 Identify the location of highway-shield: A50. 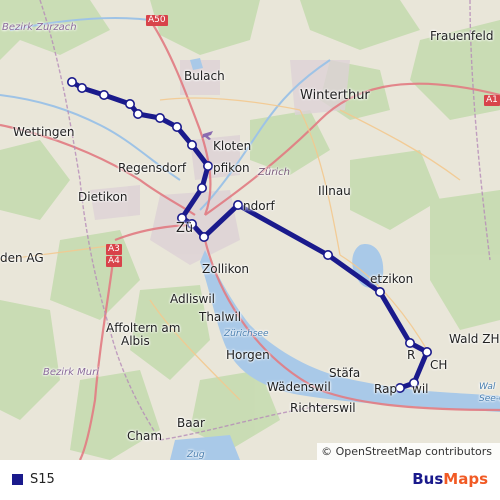
(157, 20).